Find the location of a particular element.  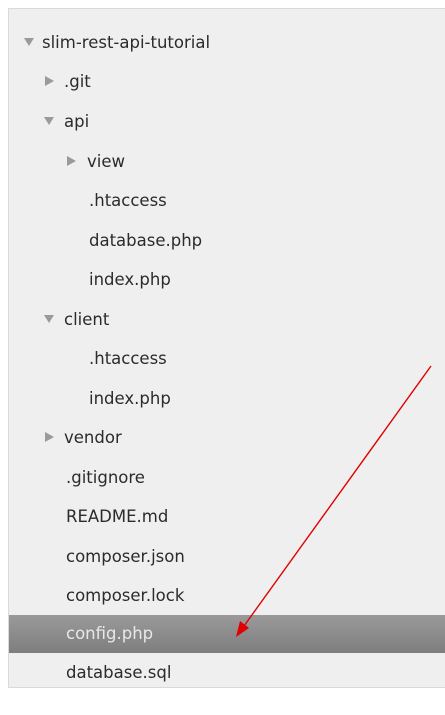

tree-item-label: .git is located at coordinates (77, 81).